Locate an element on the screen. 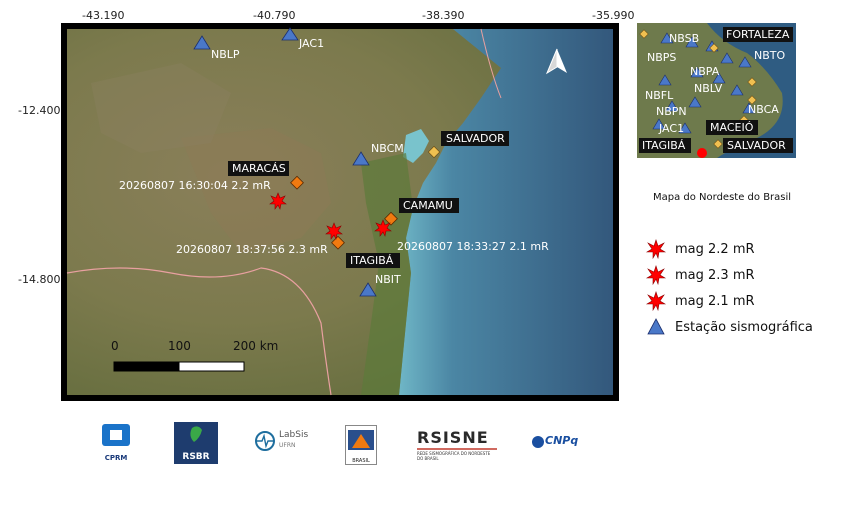  station-label: NBLP is located at coordinates (225, 54).